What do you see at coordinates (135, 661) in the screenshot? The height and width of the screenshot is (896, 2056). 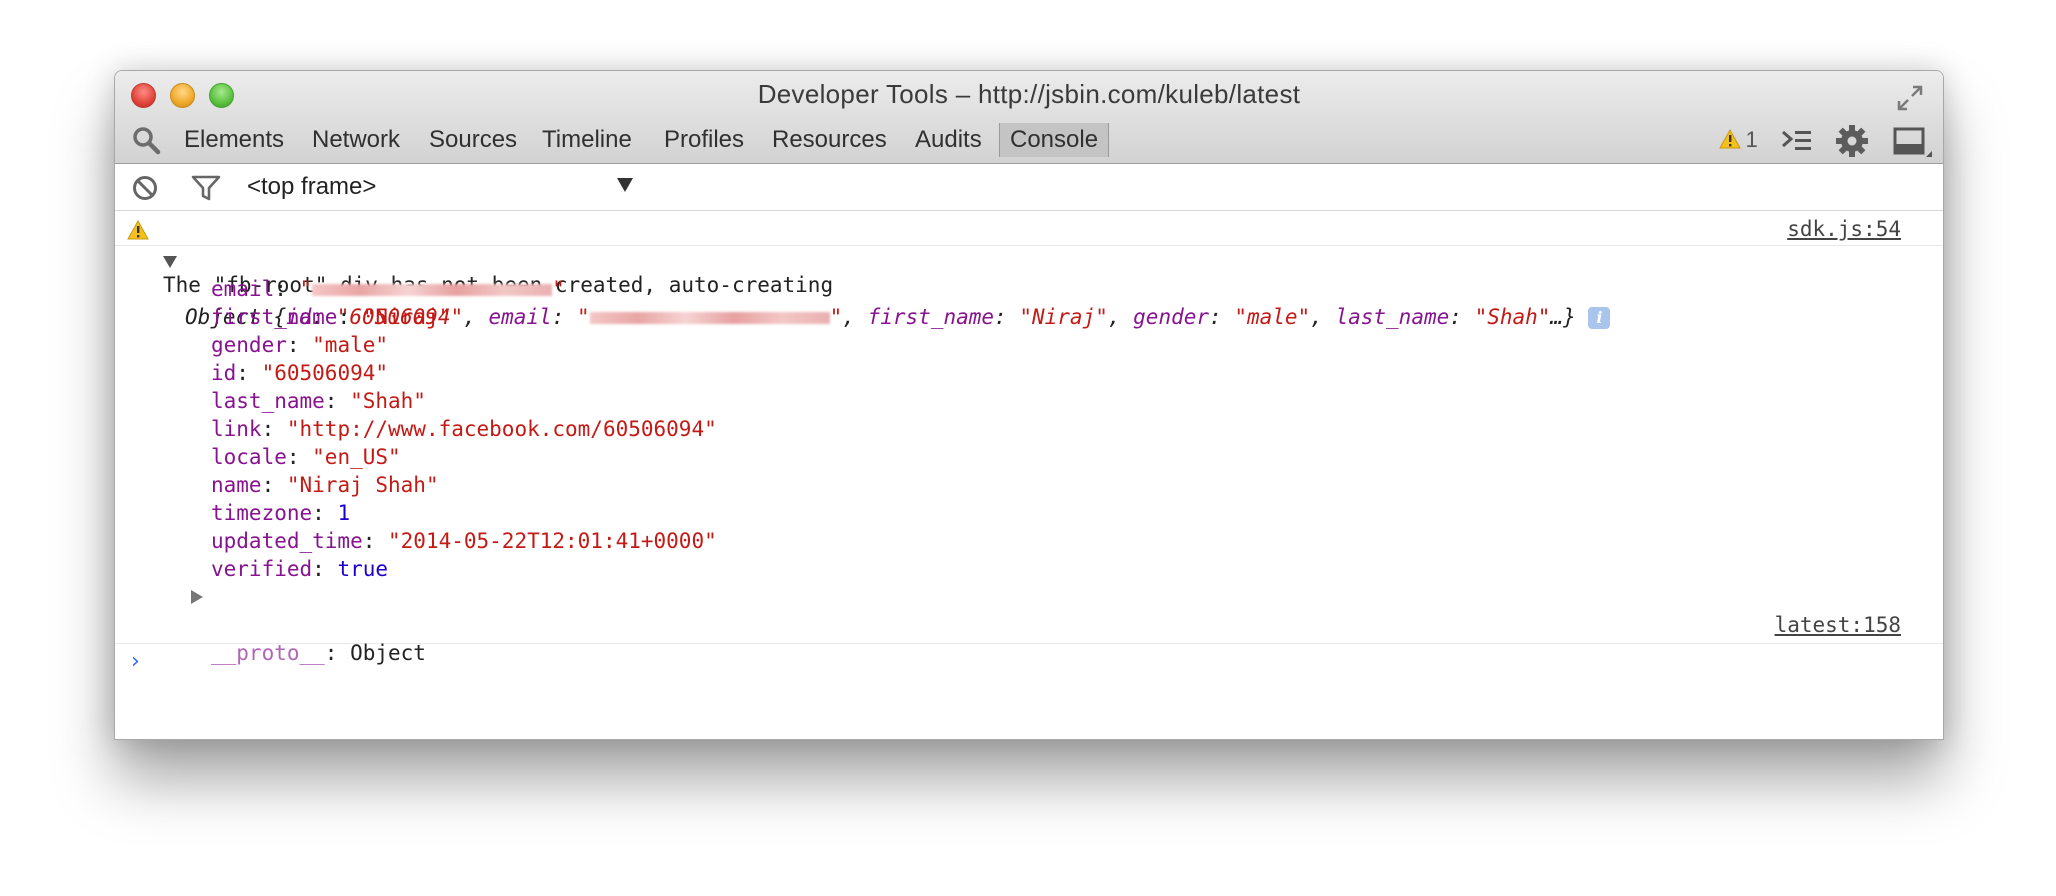 I see `prompt-chevron-icon: ›` at bounding box center [135, 661].